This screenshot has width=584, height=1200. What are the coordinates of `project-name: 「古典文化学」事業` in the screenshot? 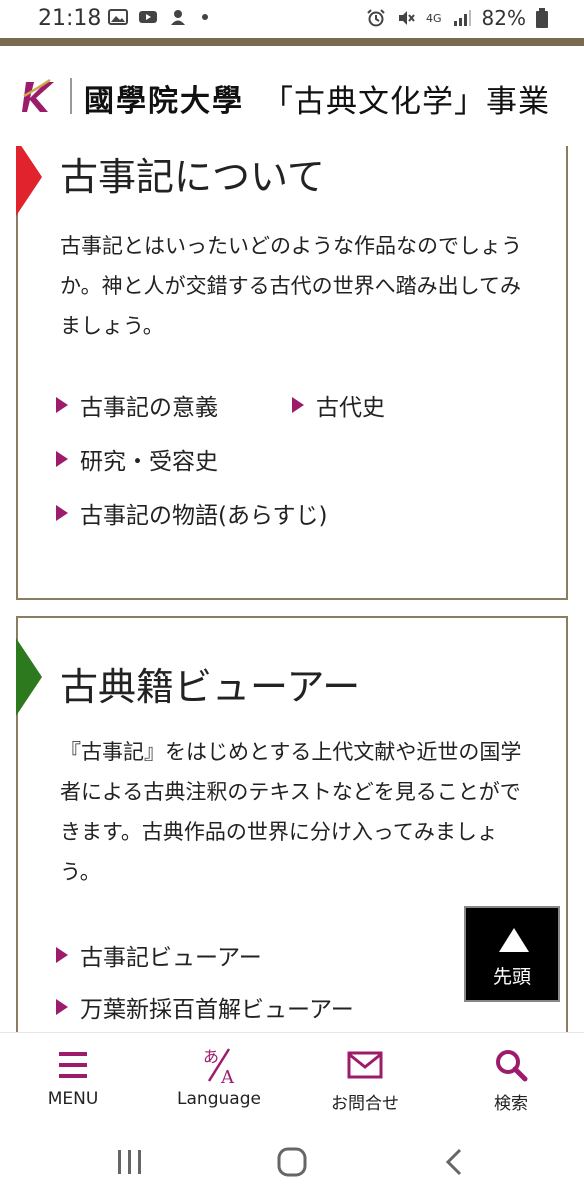 It's located at (406, 98).